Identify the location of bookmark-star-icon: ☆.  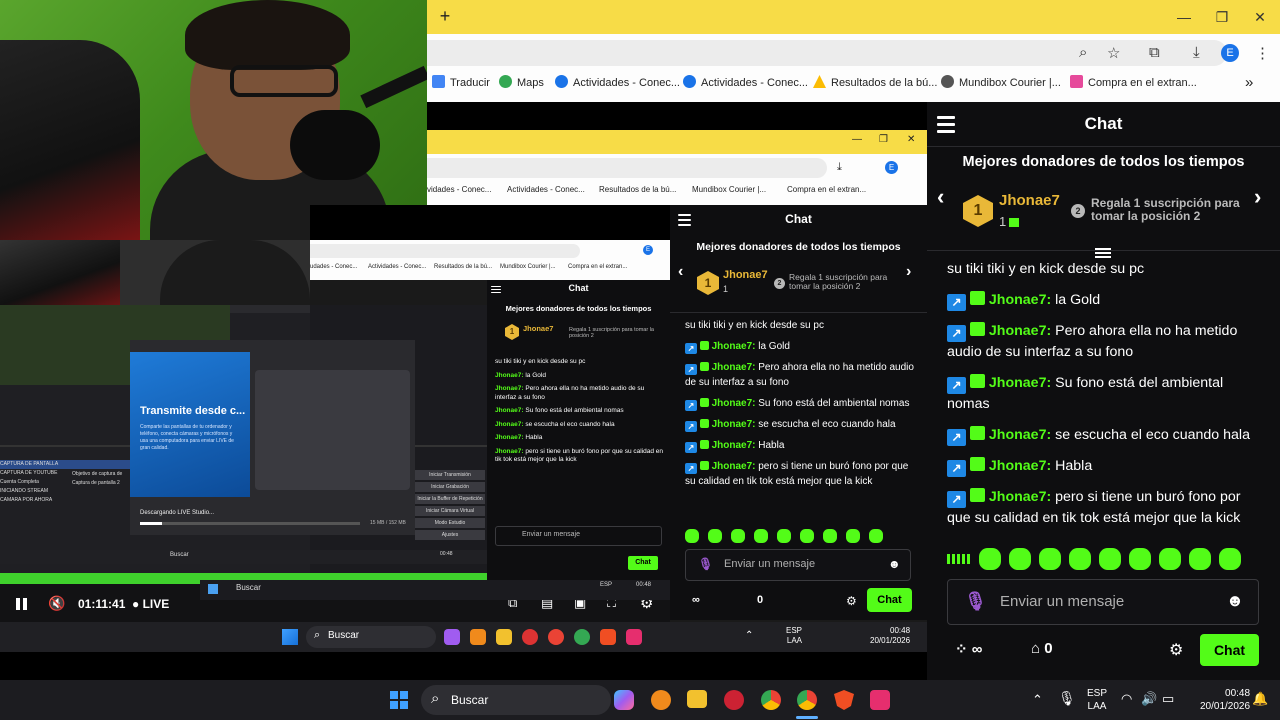
(1113, 53).